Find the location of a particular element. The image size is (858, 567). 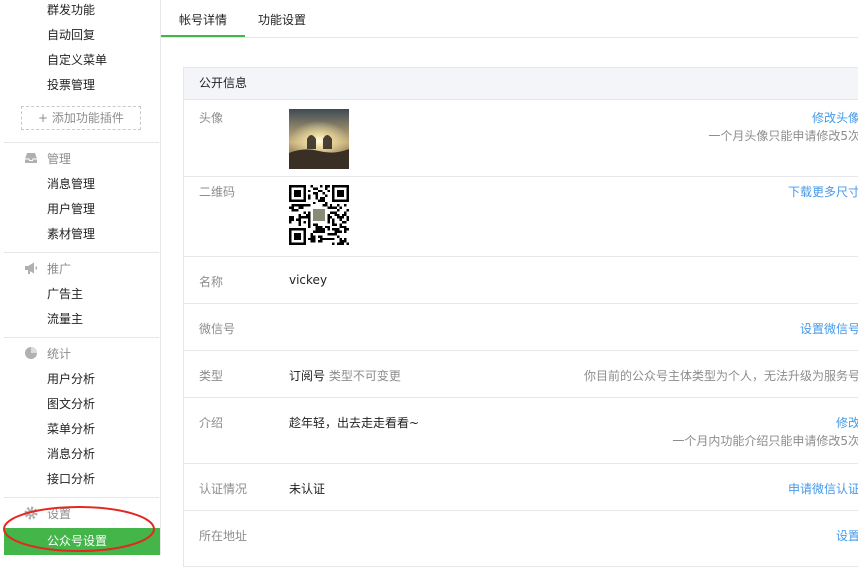

name-value: vickey is located at coordinates (308, 280).